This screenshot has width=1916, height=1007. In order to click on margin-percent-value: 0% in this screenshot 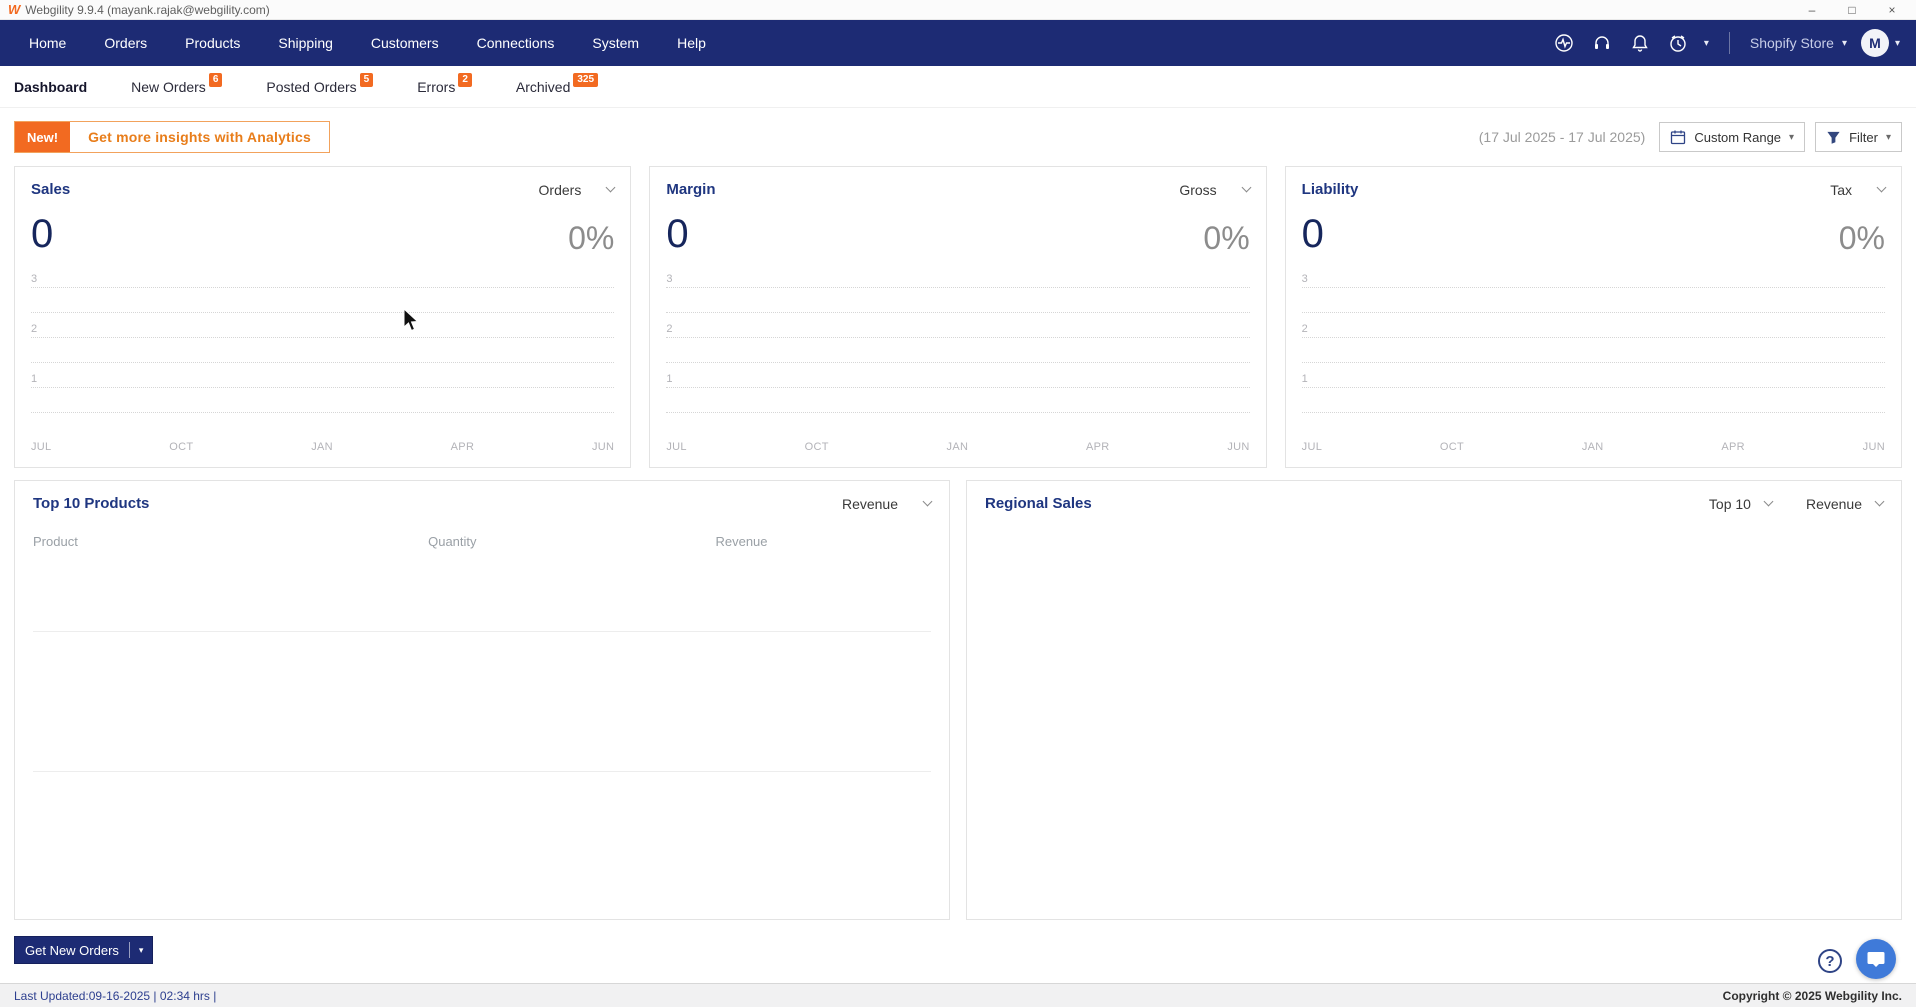, I will do `click(1226, 238)`.